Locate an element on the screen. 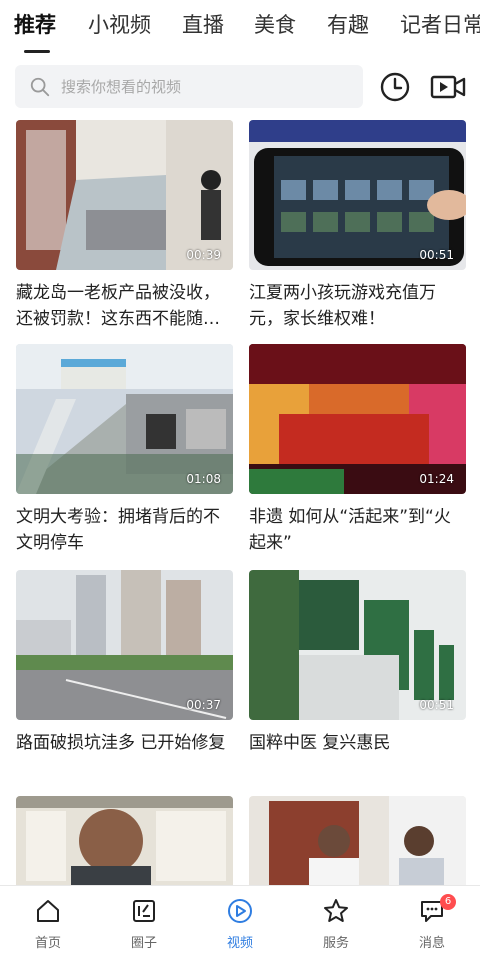  search-icon is located at coordinates (40, 87).